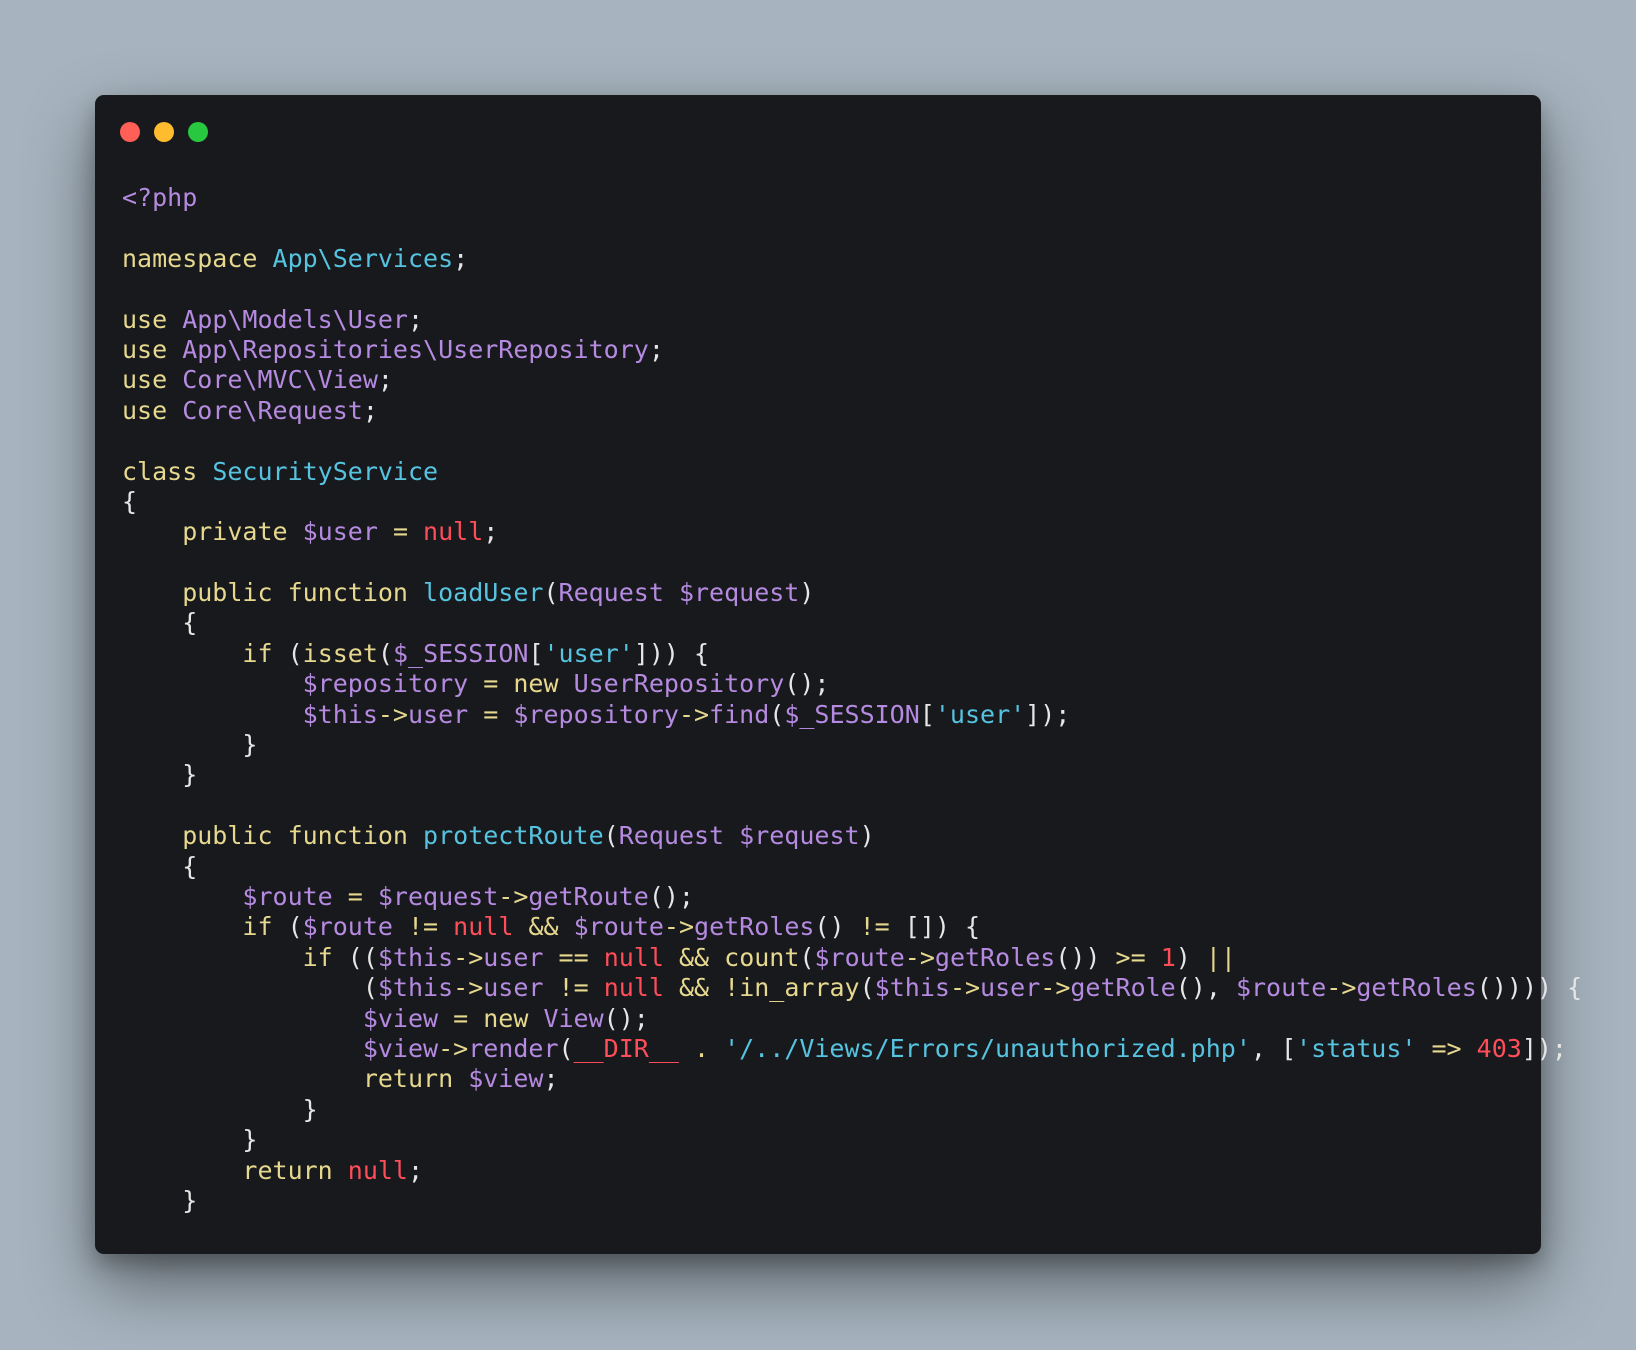  I want to click on code-token: class, so click(167, 471).